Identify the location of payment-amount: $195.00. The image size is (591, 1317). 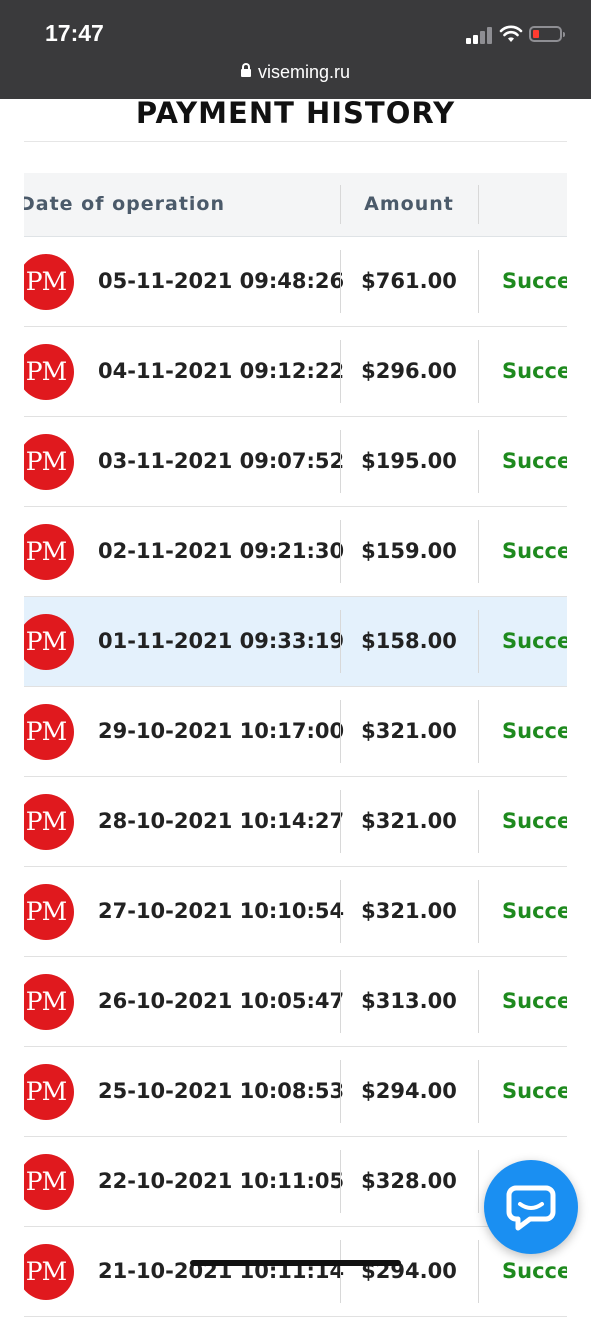
(409, 461).